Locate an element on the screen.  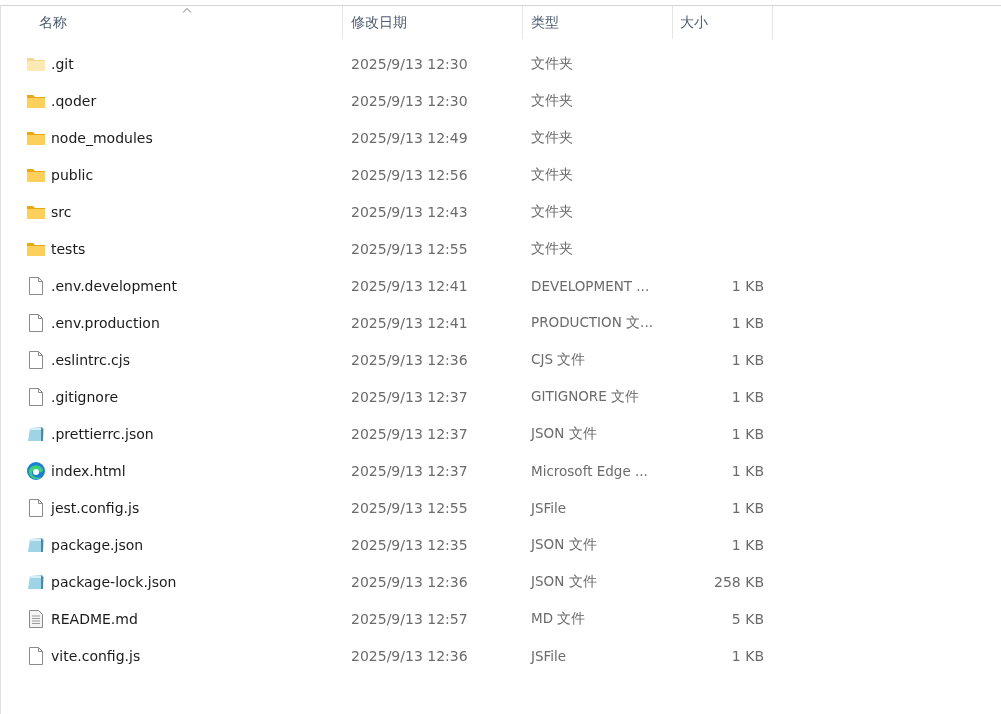
file-name: node_modules is located at coordinates (102, 137).